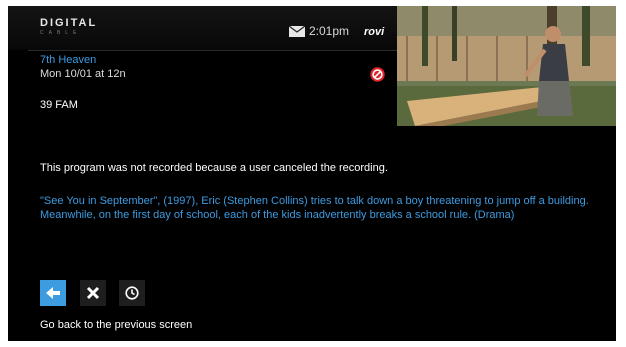 This screenshot has height=347, width=626. I want to click on close-icon, so click(93, 293).